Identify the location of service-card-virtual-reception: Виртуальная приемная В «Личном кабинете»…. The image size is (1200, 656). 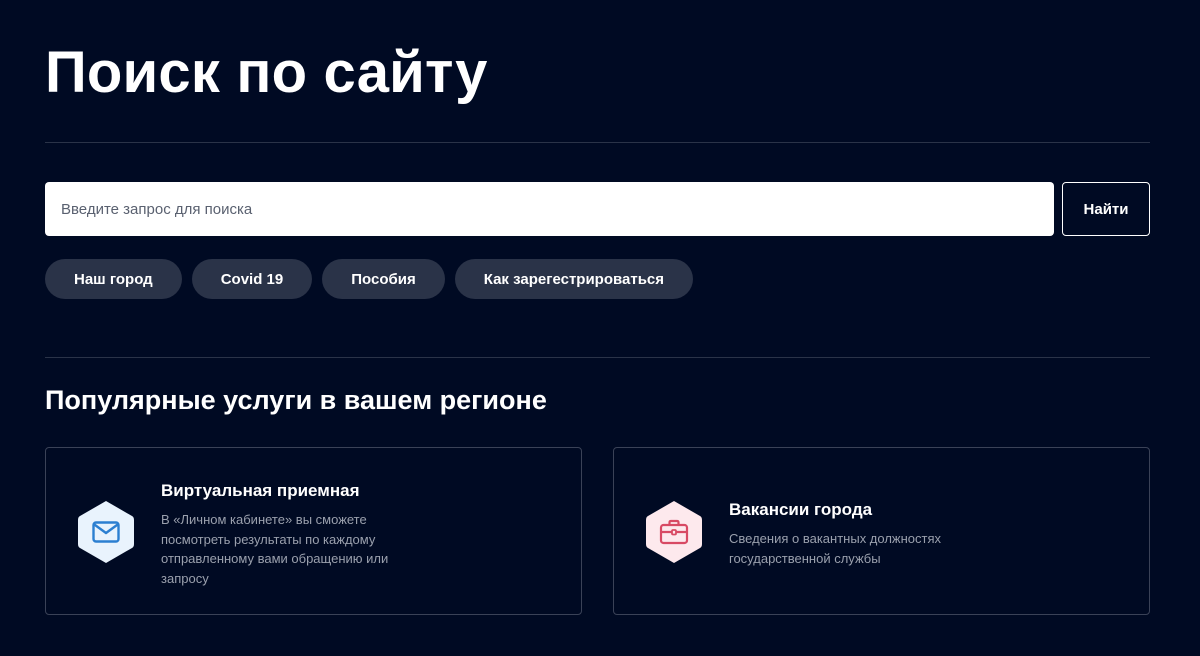
(313, 531).